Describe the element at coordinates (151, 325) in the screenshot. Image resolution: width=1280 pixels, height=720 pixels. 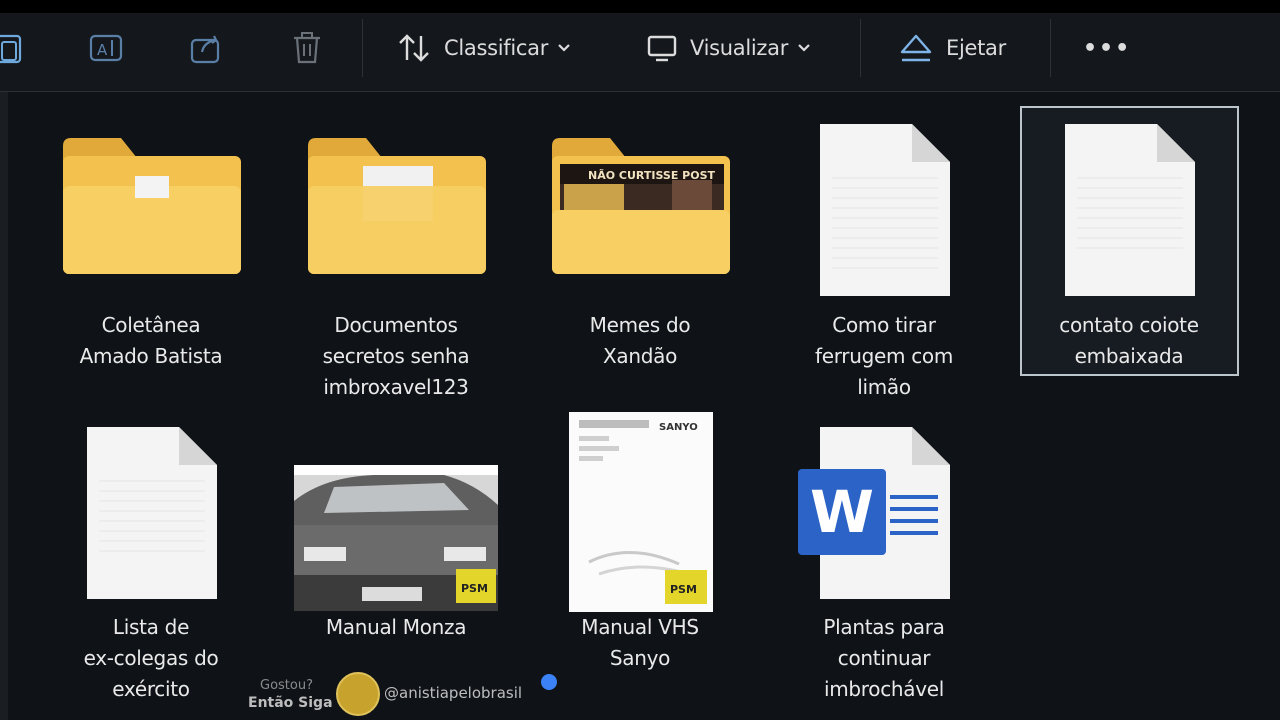
I see `file-name: Coletânea` at that location.